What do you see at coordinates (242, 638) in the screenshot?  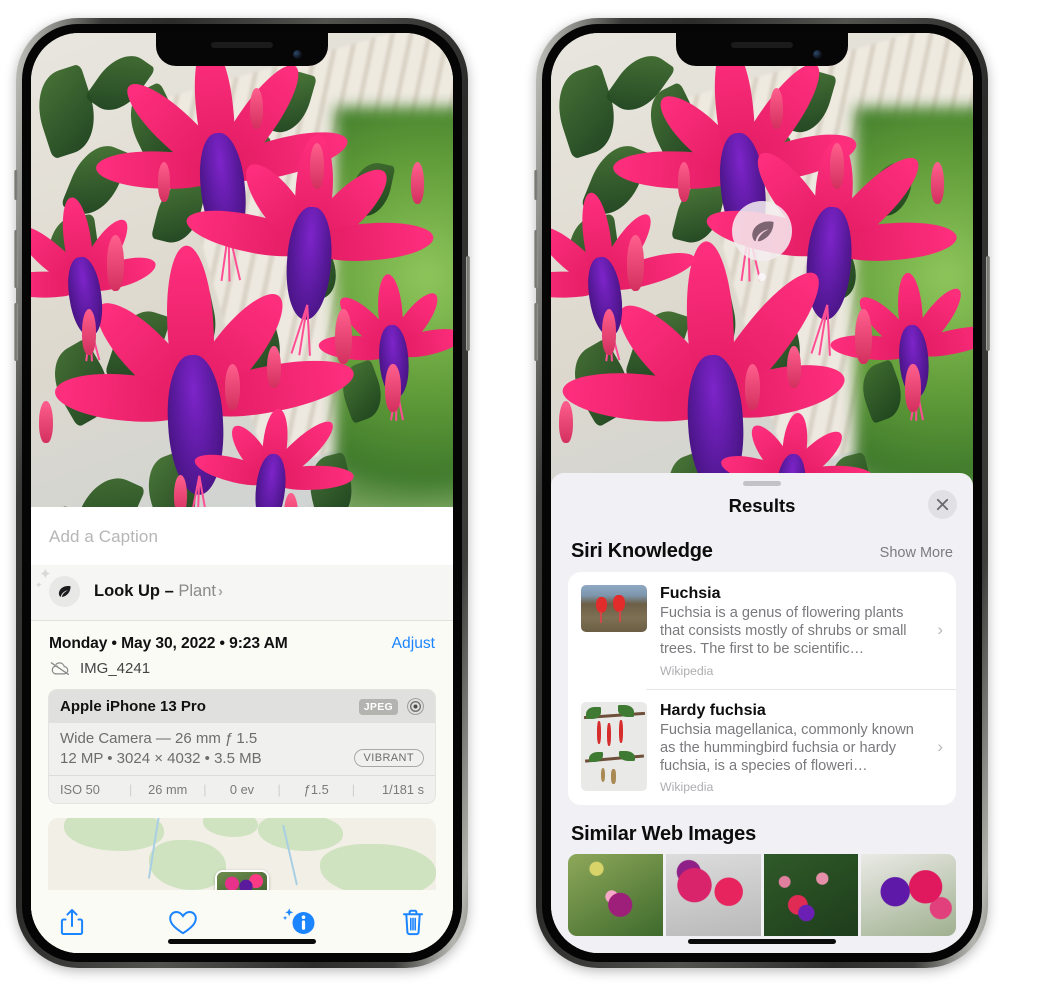 I see `date-row: Monday • May 30, 2022 • 9:23 AM Adjust` at bounding box center [242, 638].